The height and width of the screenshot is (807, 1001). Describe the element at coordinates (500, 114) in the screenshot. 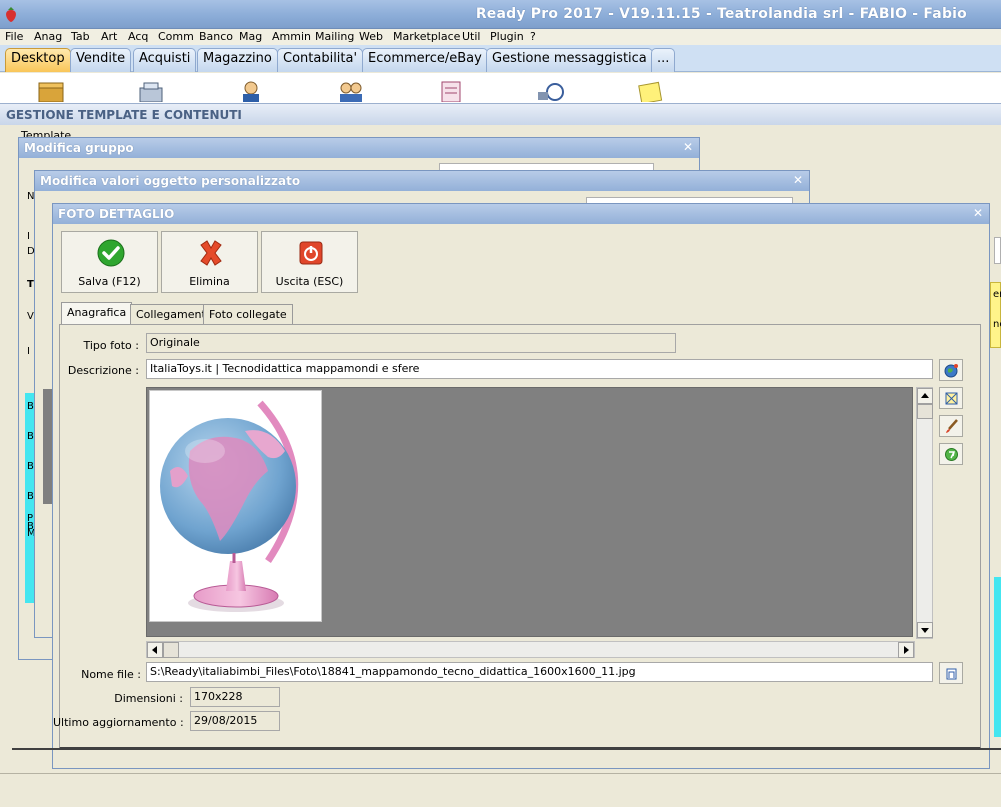

I see `panel-header: GESTIONE TEMPLATE E CONTENUTI` at that location.